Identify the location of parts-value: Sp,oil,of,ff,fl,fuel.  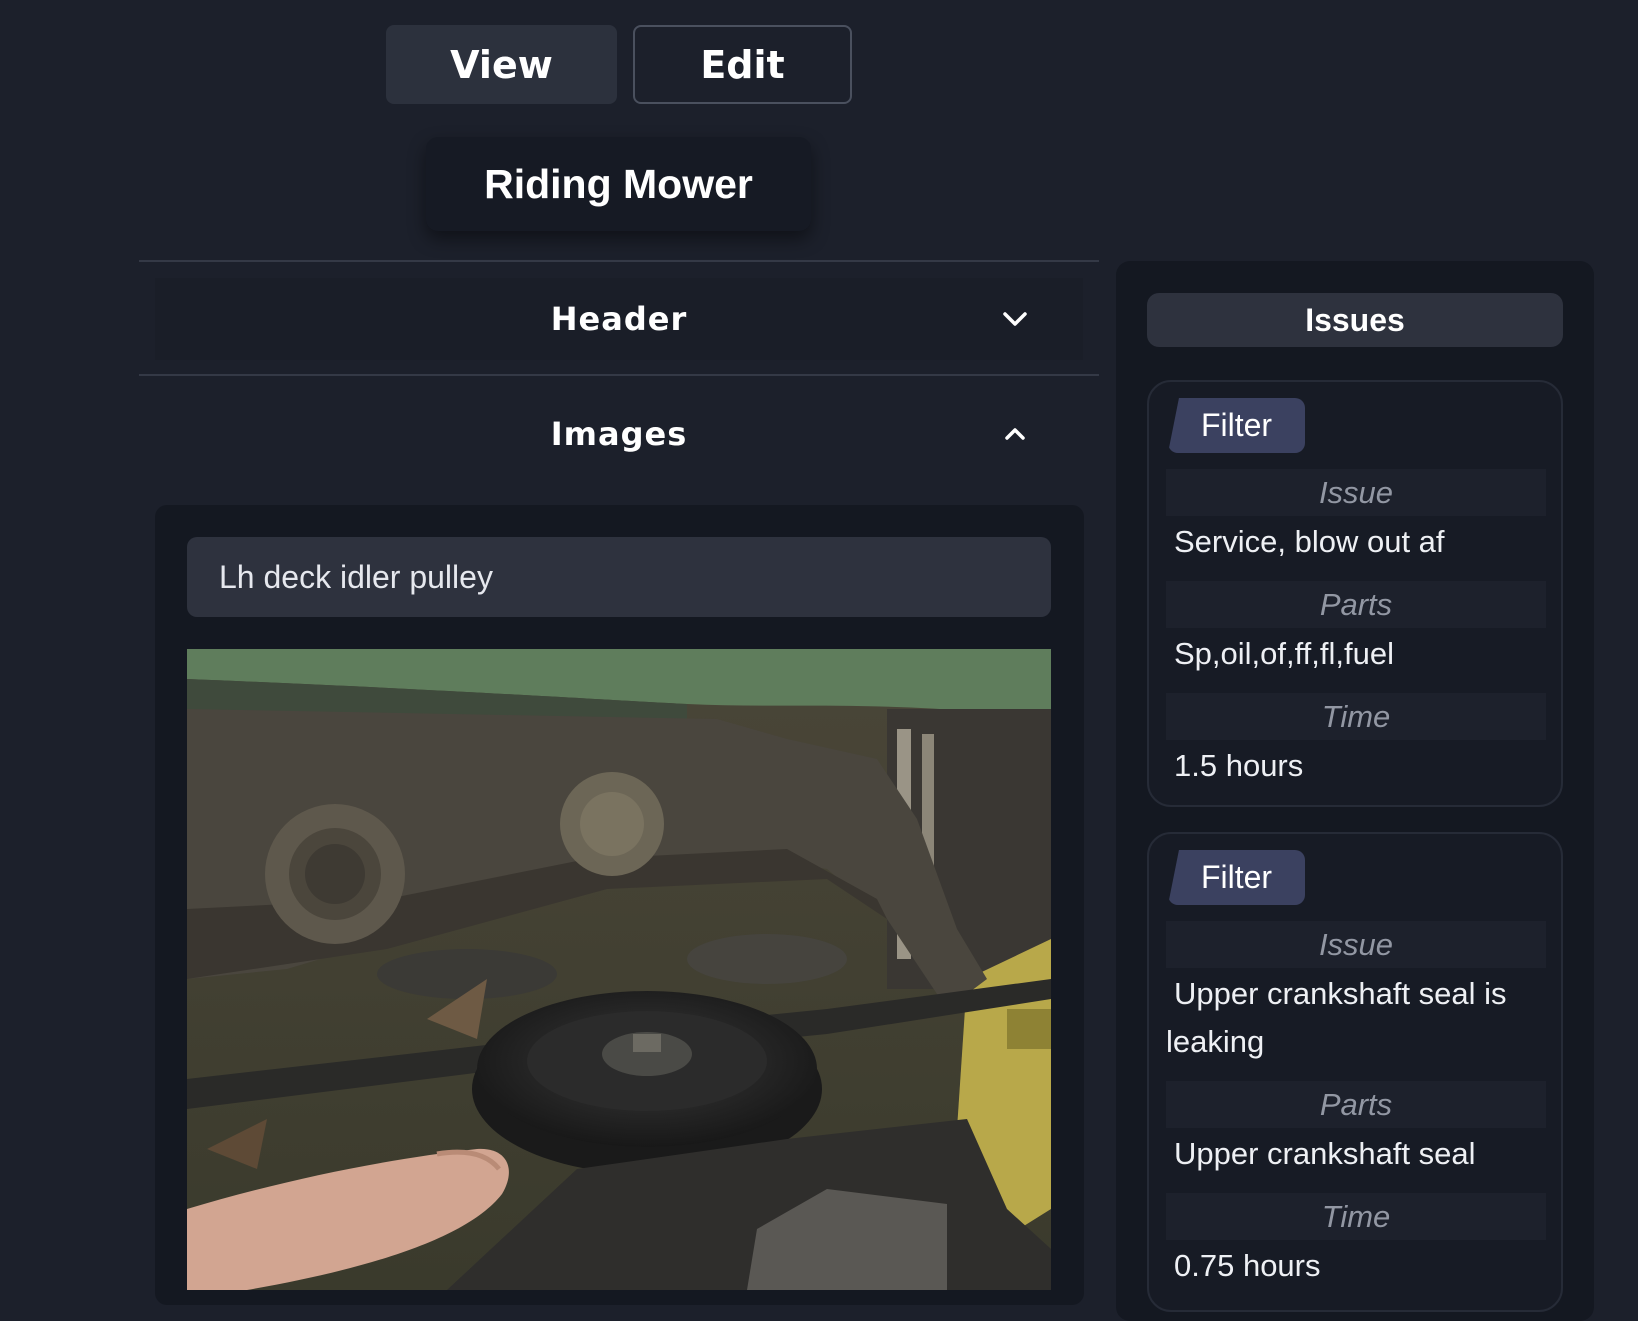
(1284, 653).